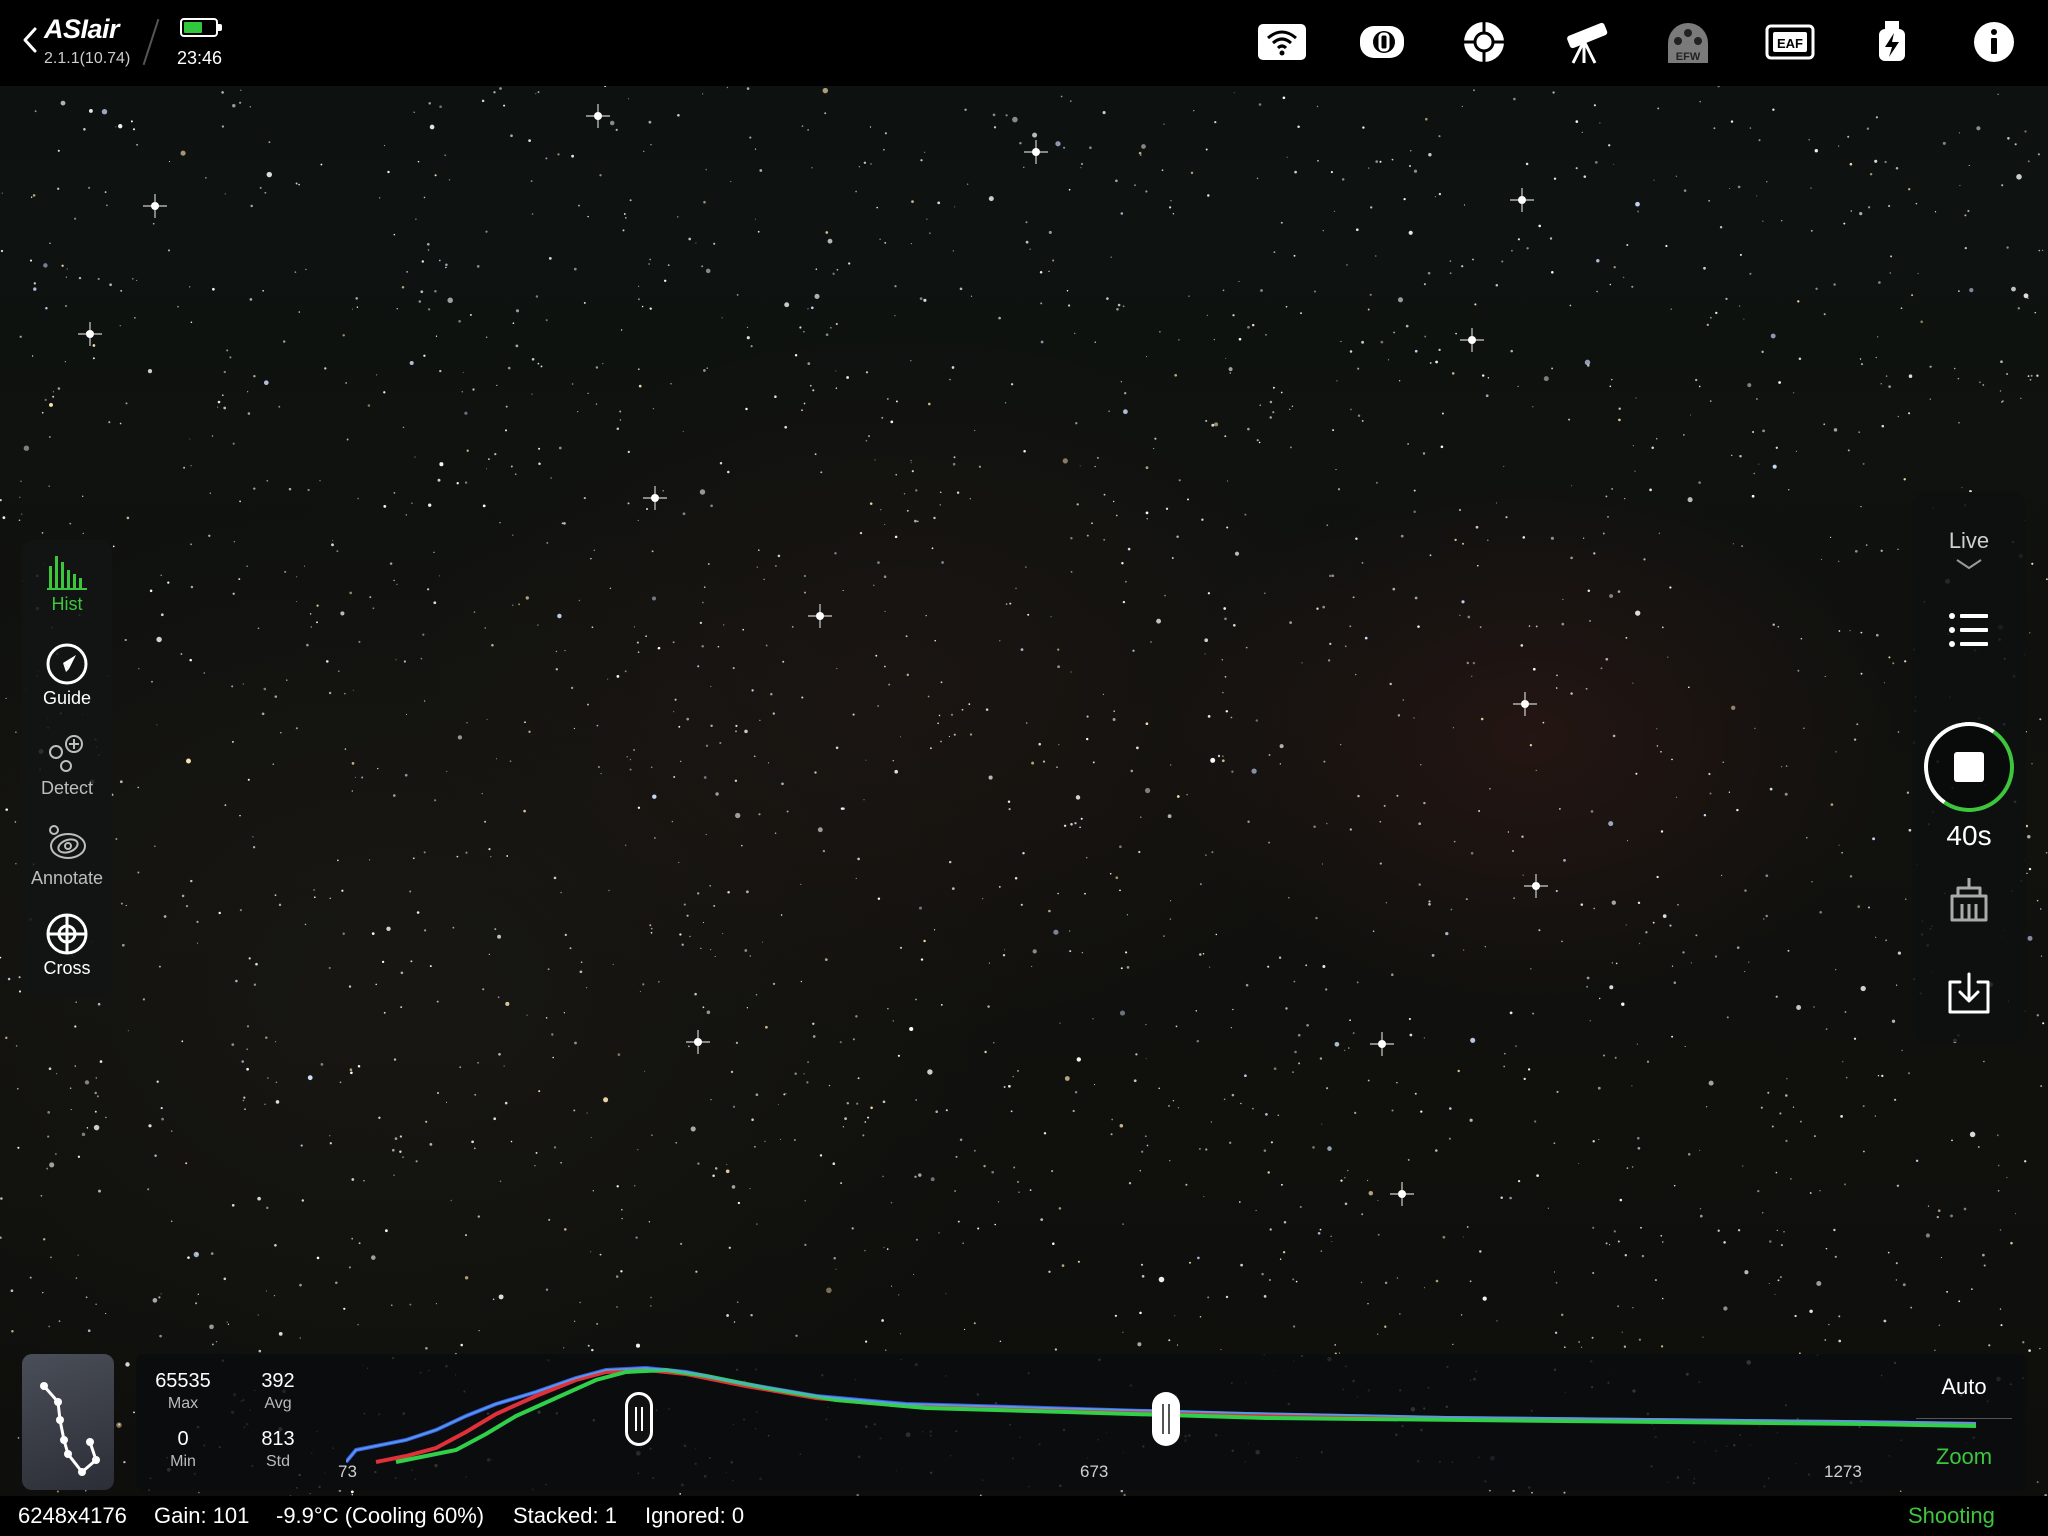  I want to click on galaxy-icon, so click(67, 842).